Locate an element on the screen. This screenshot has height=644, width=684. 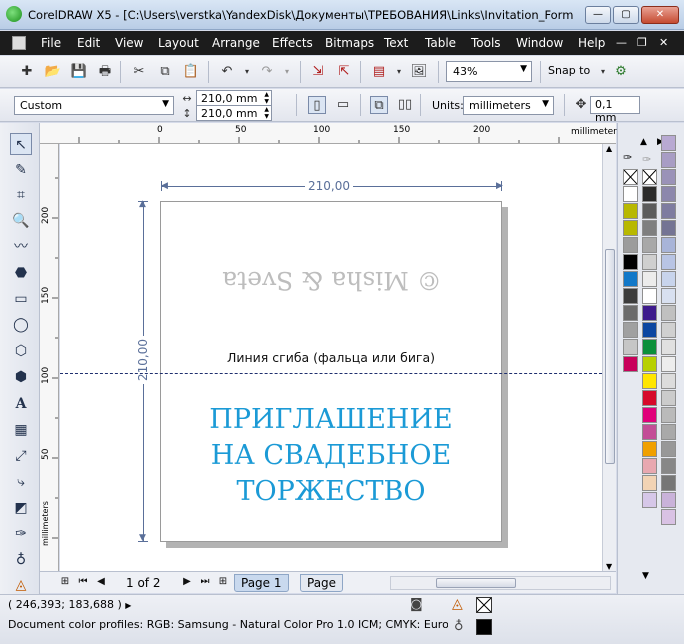
launcher-dropdown-icon: ▾ is located at coordinates (399, 72).